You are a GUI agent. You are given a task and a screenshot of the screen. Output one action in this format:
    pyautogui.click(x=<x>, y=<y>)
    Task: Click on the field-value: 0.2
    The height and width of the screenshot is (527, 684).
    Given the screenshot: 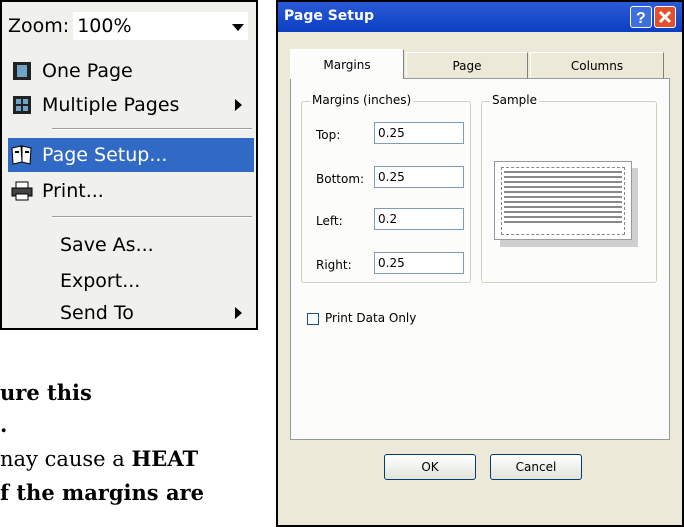 What is the action you would take?
    pyautogui.click(x=388, y=219)
    